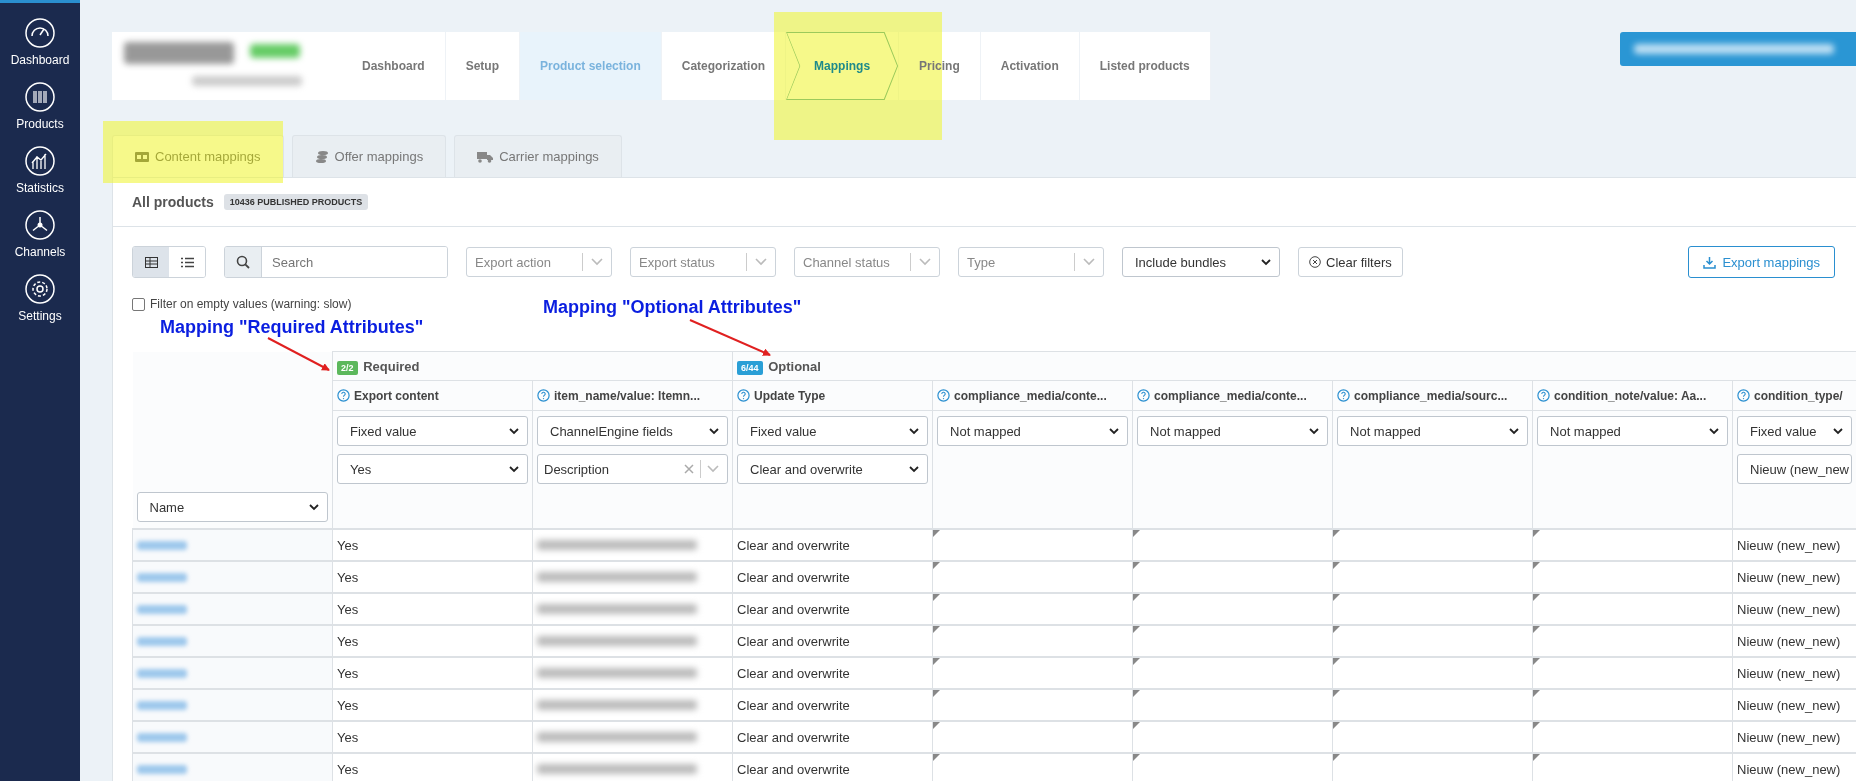  I want to click on annotation-text: Mapping "Optional Attributes", so click(672, 307).